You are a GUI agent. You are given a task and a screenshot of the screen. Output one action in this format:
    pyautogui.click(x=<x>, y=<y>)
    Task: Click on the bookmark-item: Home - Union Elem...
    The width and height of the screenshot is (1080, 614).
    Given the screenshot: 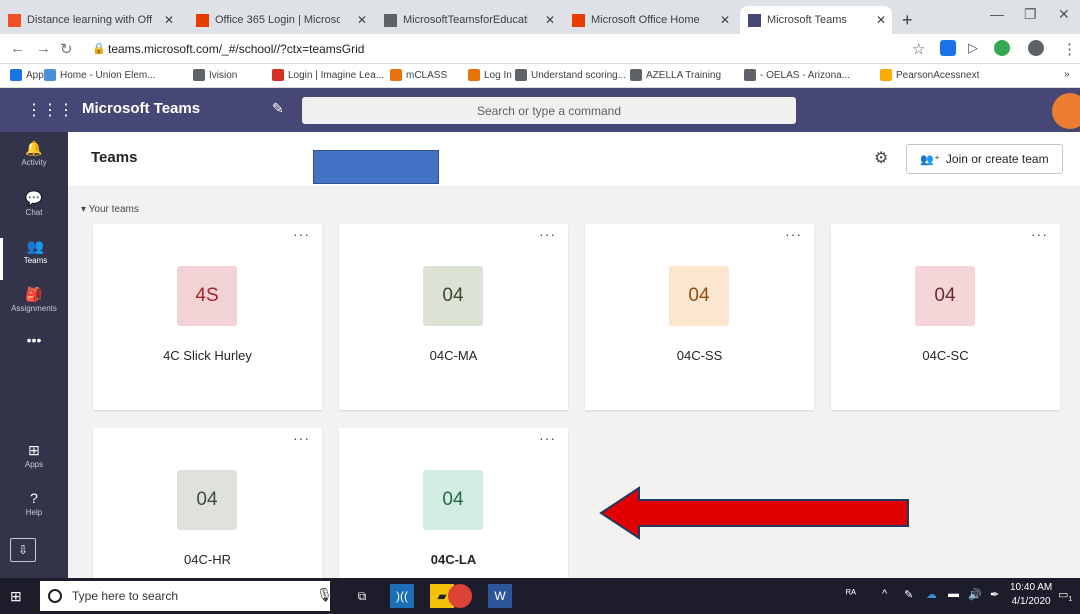 What is the action you would take?
    pyautogui.click(x=100, y=75)
    